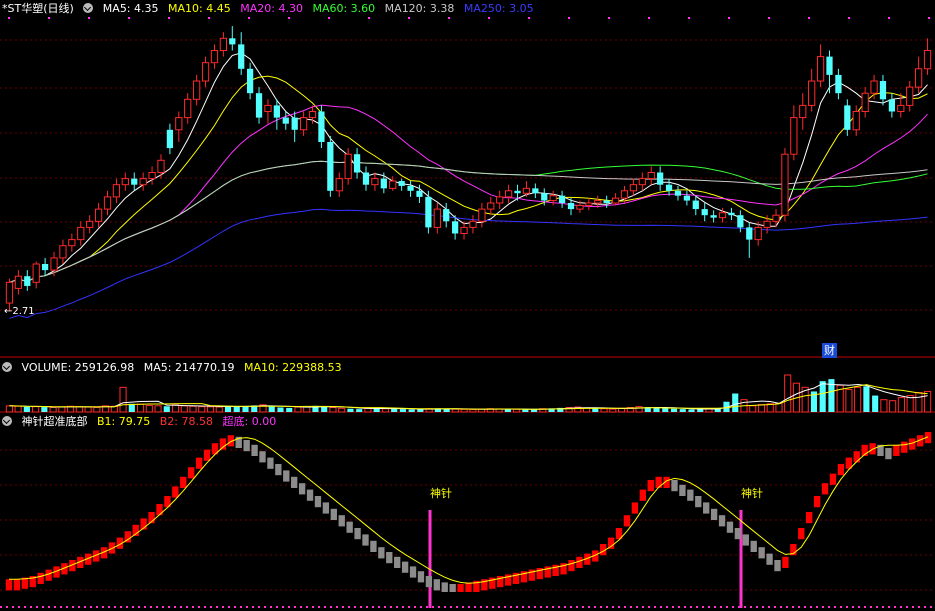 This screenshot has height=611, width=935. Describe the element at coordinates (54, 421) in the screenshot. I see `indicator-title: 神针超准底部` at that location.